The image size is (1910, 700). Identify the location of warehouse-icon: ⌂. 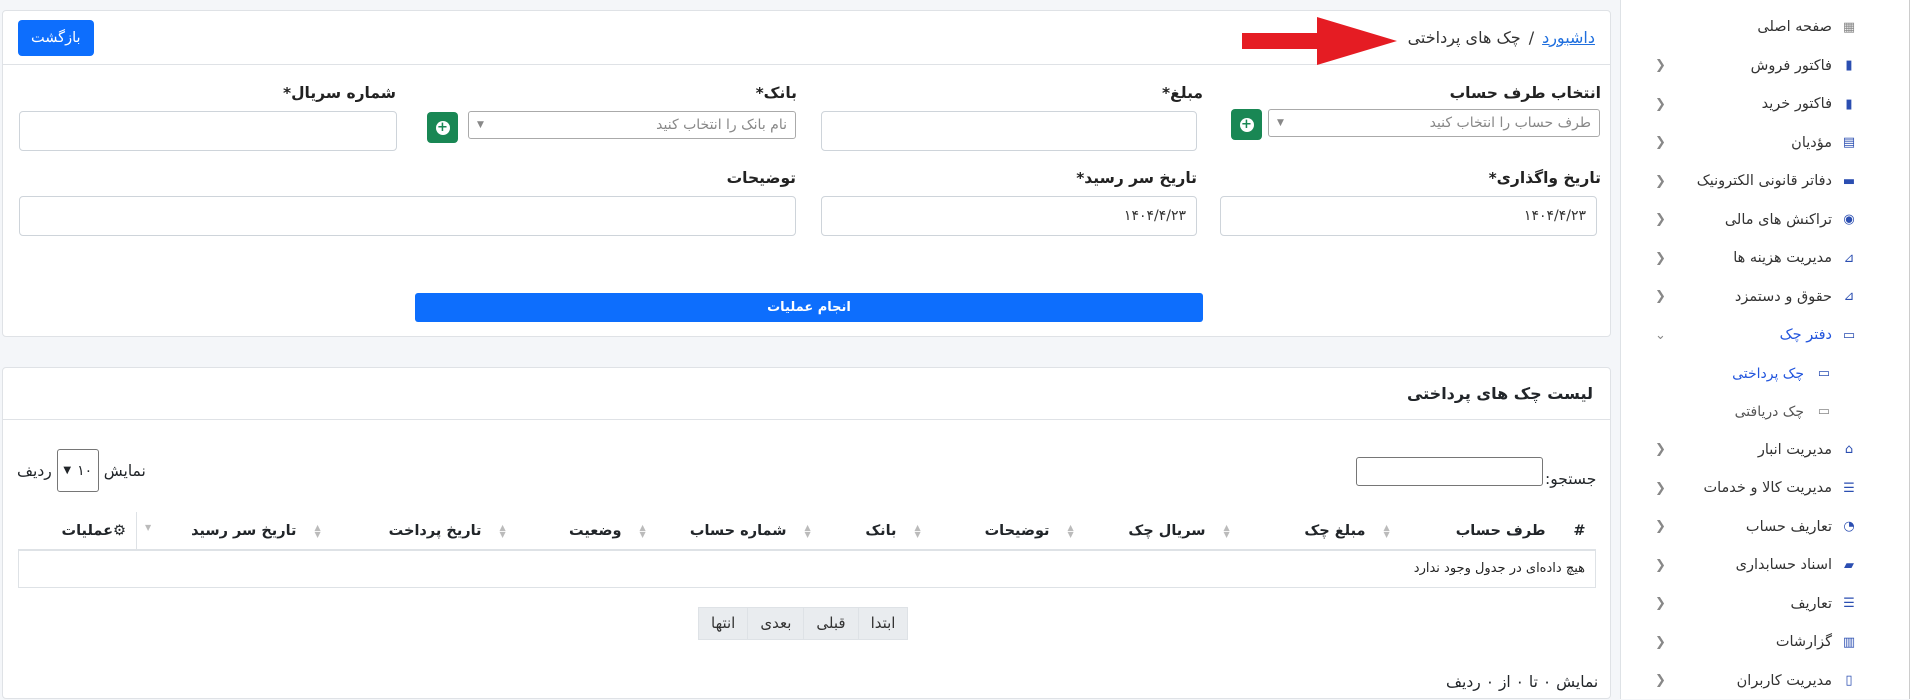
(1849, 450).